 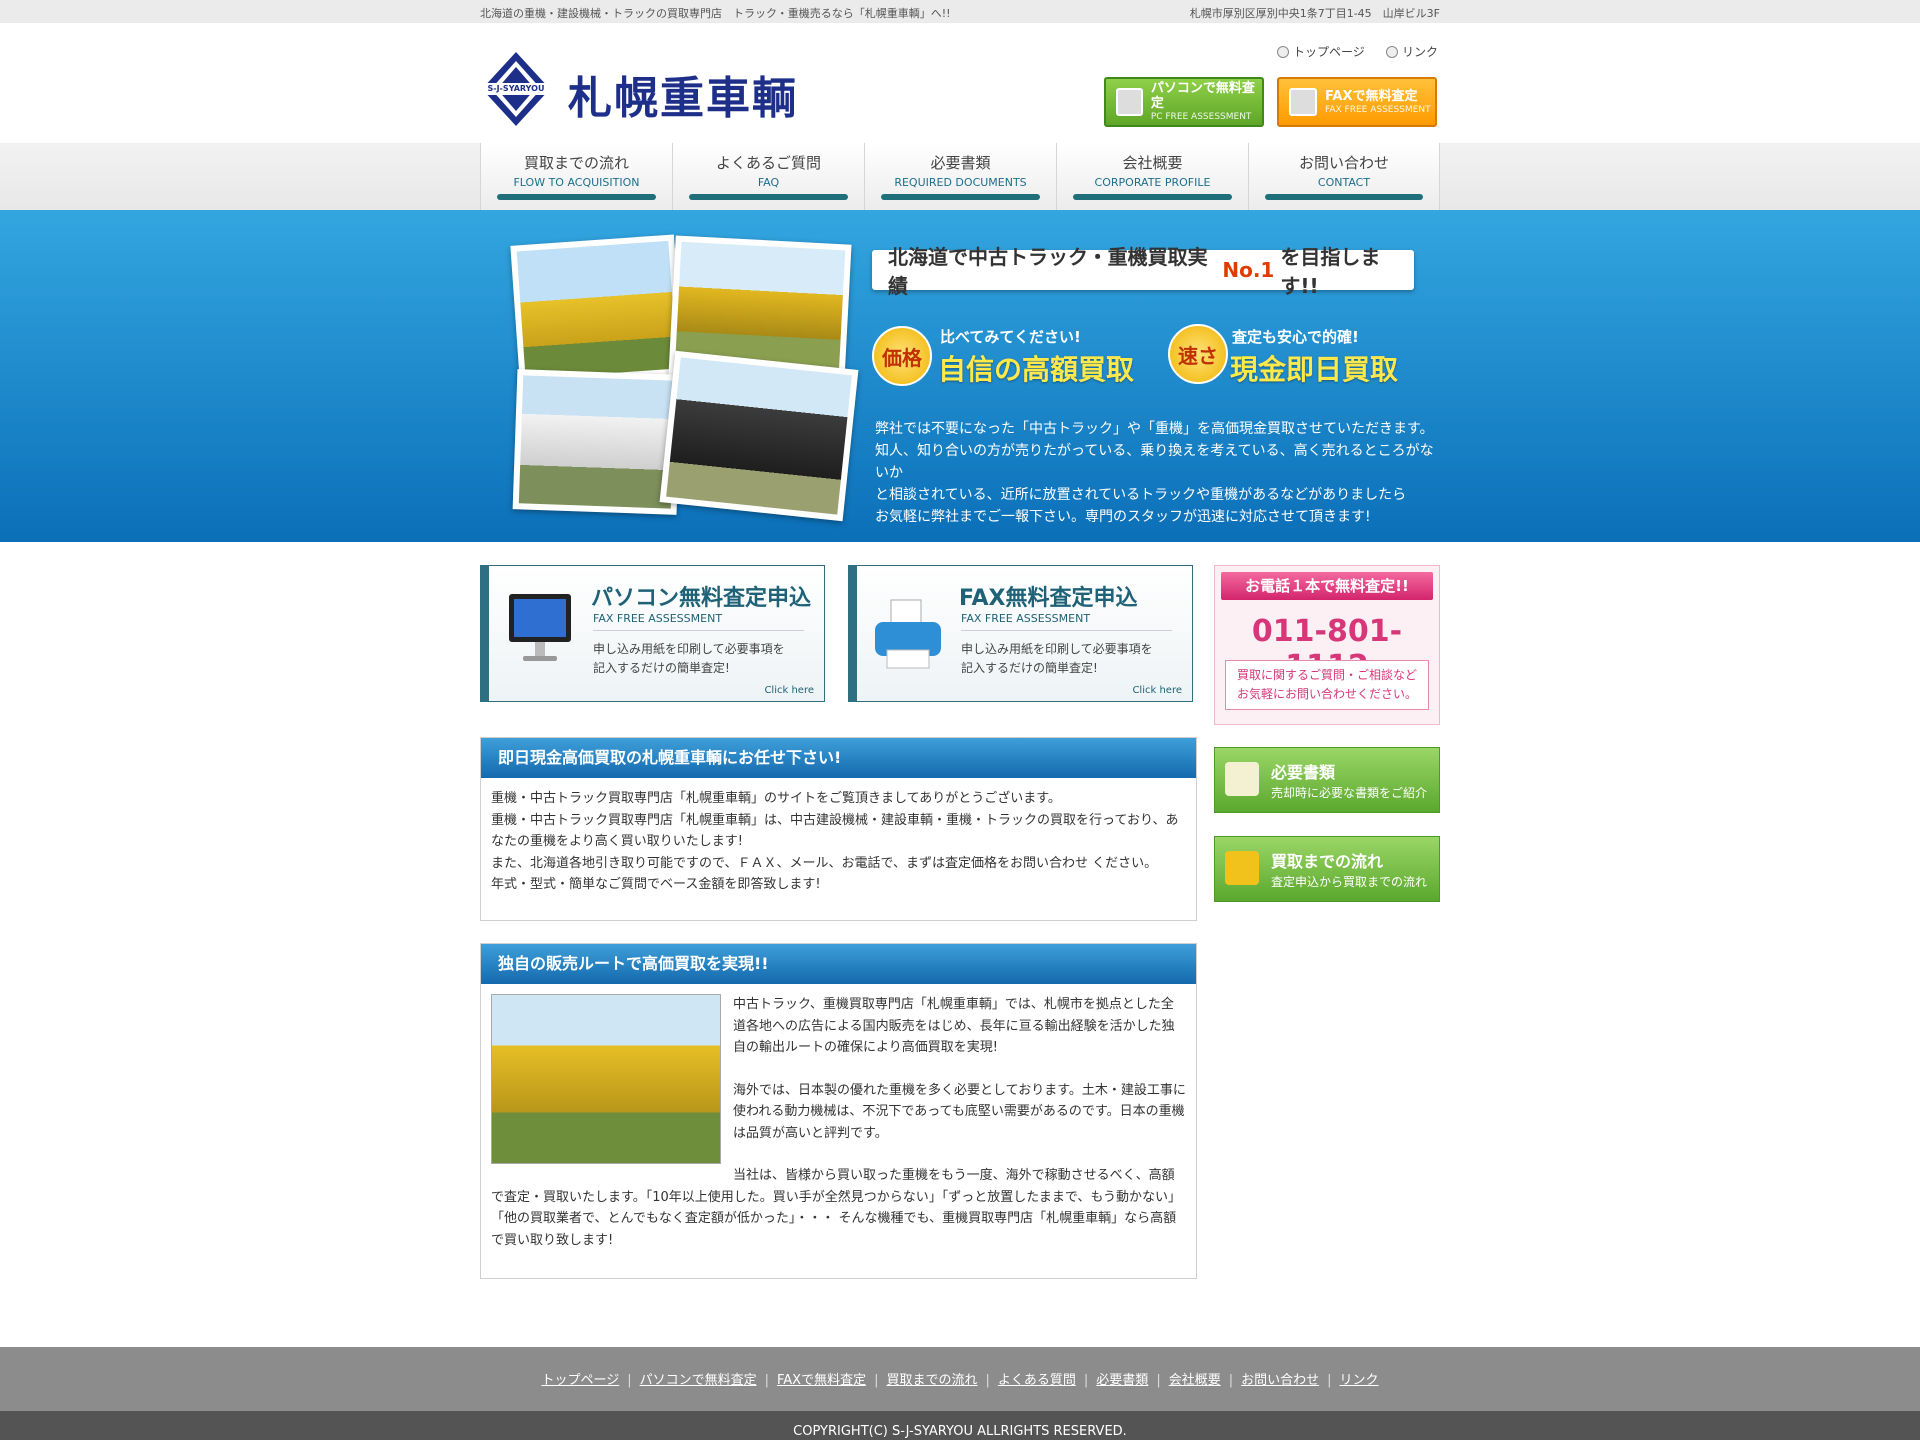 I want to click on hero-tag-post: を目指します!!, so click(x=1330, y=271).